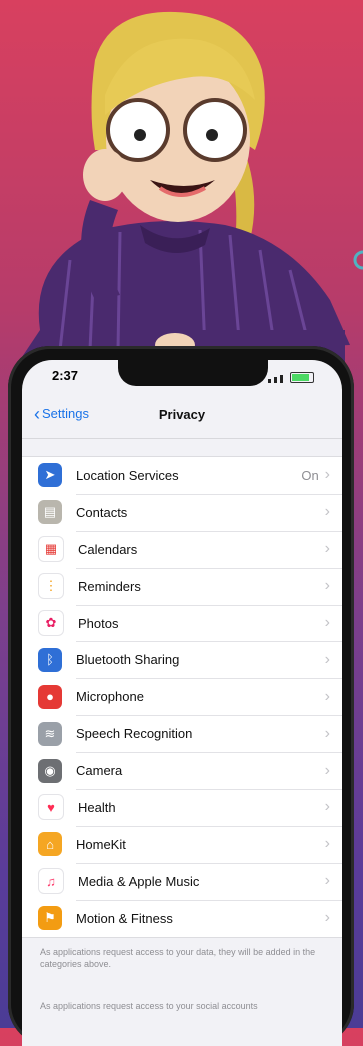 The width and height of the screenshot is (363, 1046). What do you see at coordinates (50, 844) in the screenshot?
I see `home-icon: ⌂` at bounding box center [50, 844].